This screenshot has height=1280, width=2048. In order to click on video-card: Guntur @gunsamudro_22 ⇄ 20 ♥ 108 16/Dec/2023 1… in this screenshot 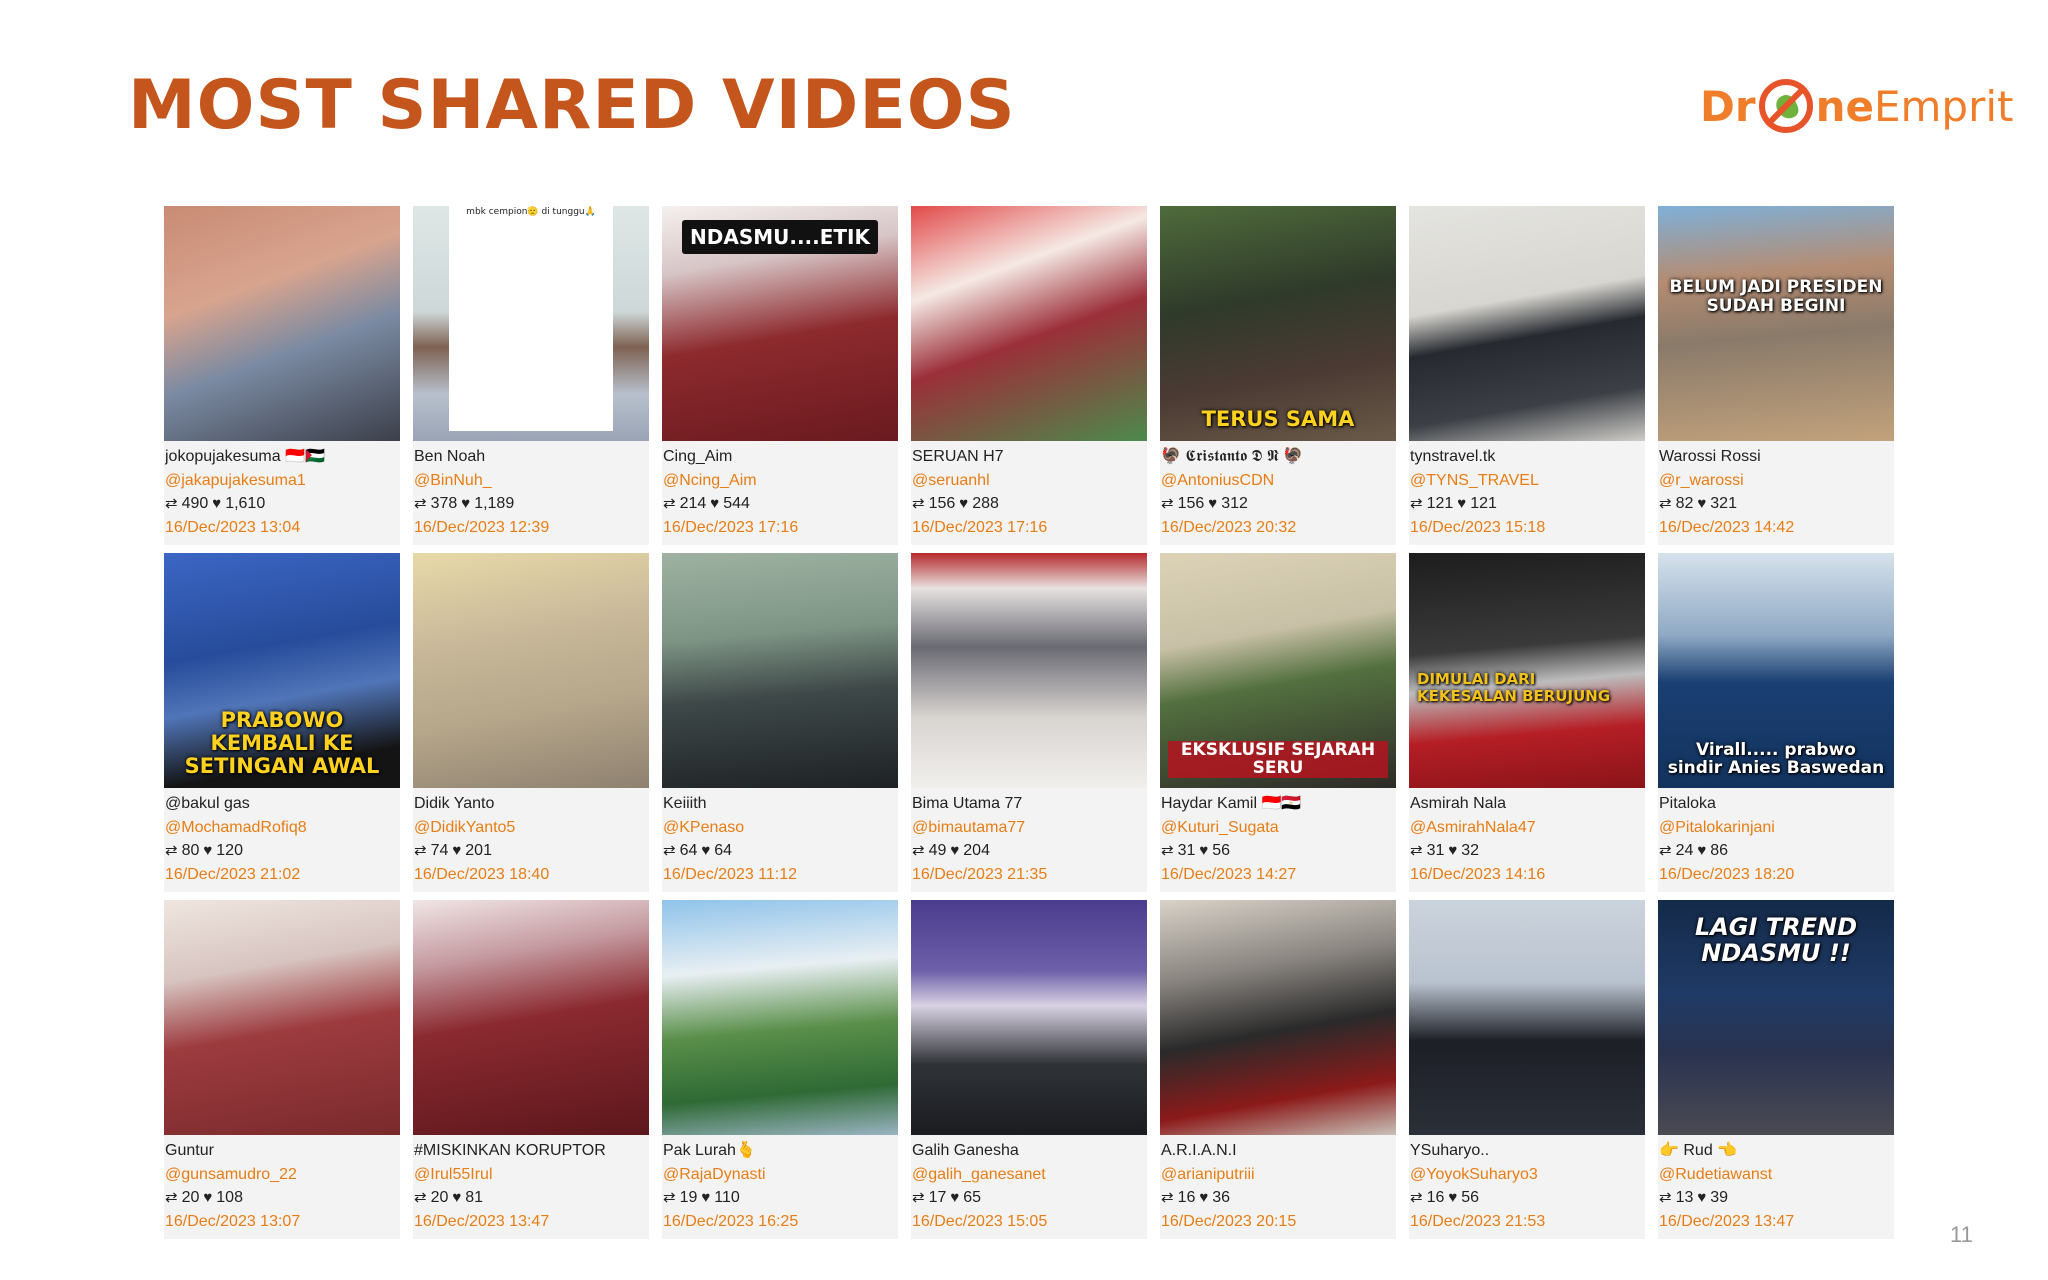, I will do `click(282, 1069)`.